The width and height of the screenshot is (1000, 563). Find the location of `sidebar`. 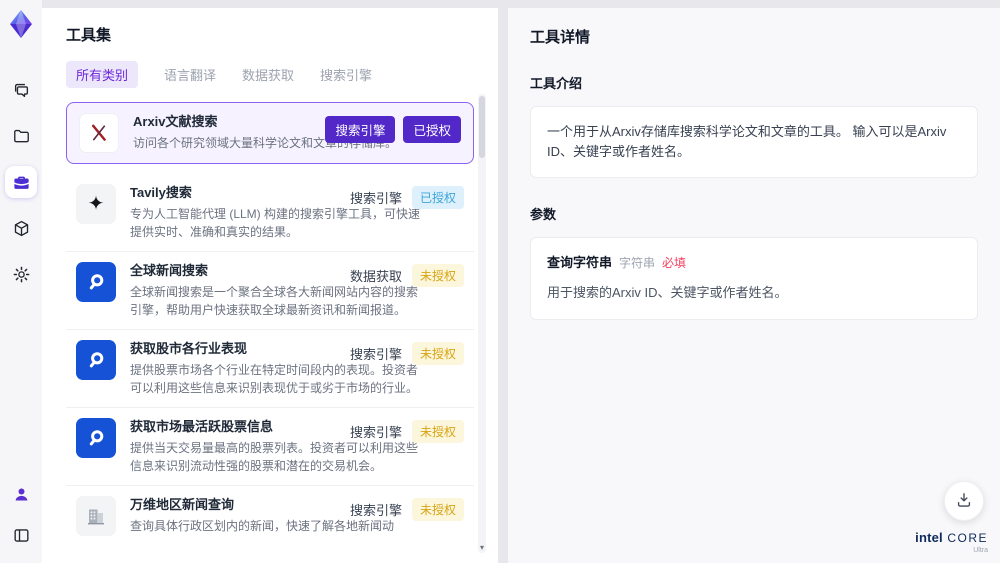

sidebar is located at coordinates (21, 281).